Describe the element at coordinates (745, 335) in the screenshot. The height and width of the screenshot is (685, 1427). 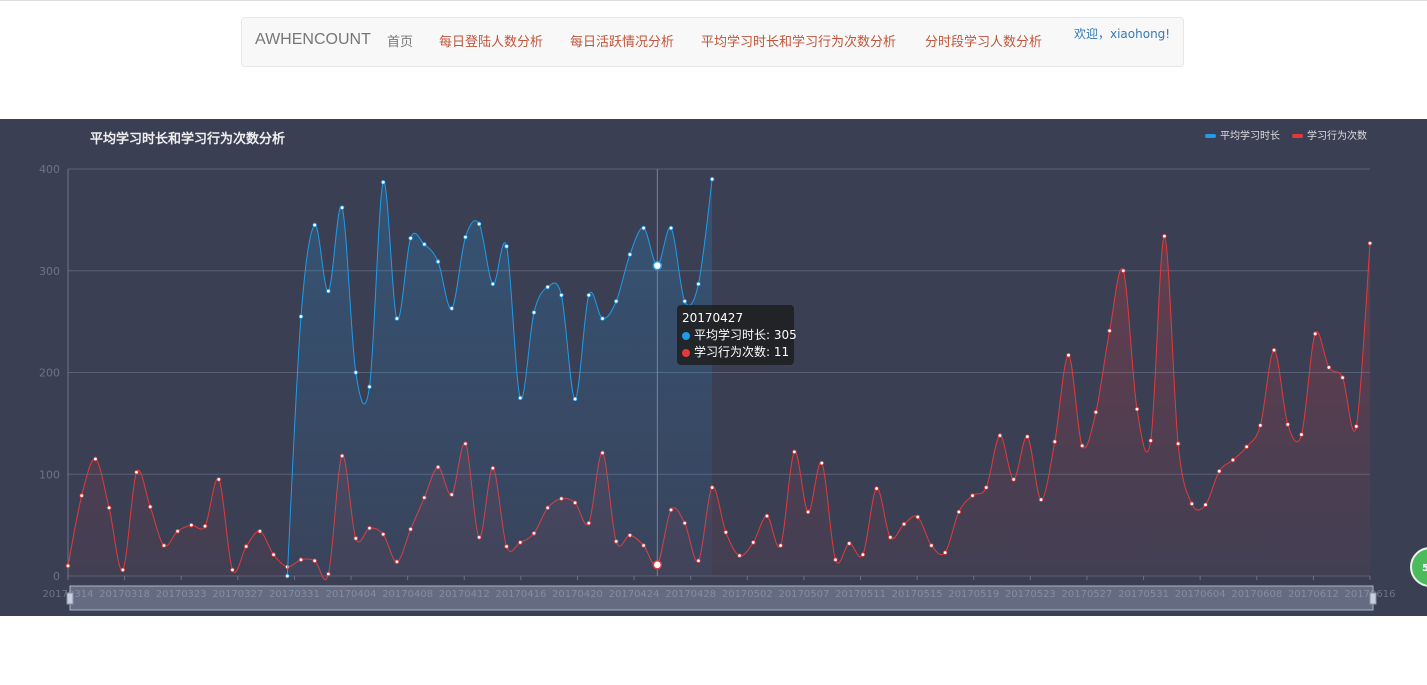
I see `tooltip-row-text: 平均学习时长: 305` at that location.